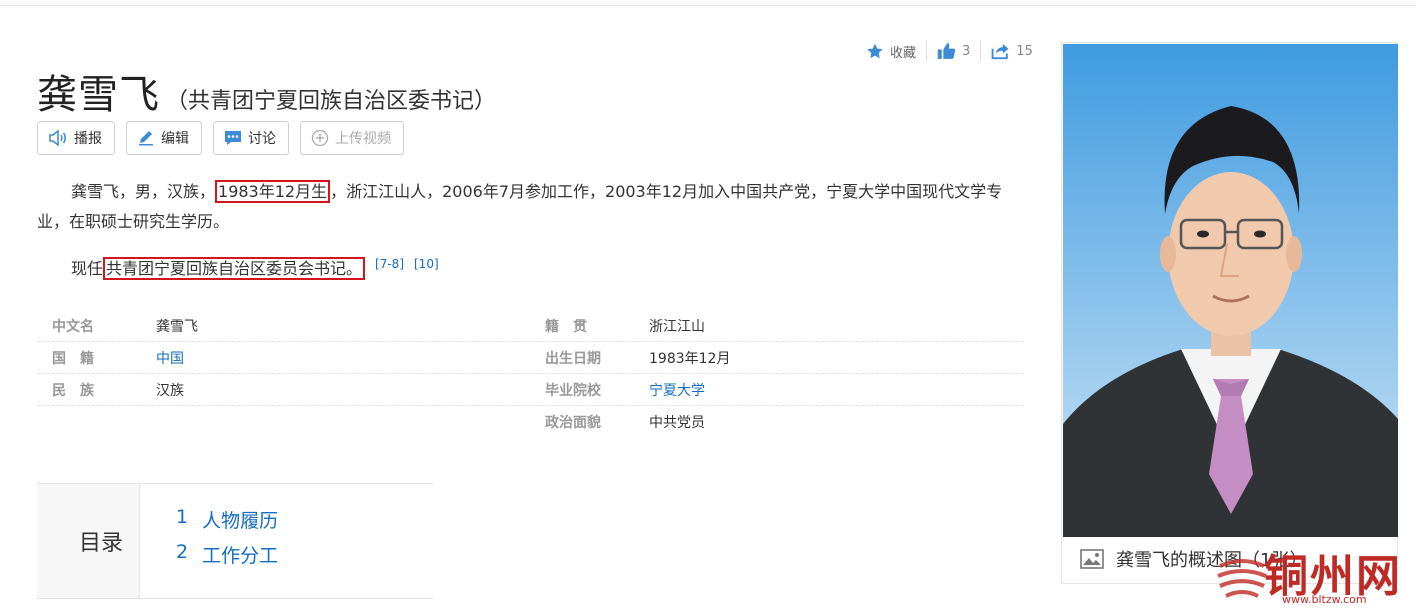 The width and height of the screenshot is (1416, 613). What do you see at coordinates (240, 521) in the screenshot?
I see `catalog-item-label: 人物履历` at bounding box center [240, 521].